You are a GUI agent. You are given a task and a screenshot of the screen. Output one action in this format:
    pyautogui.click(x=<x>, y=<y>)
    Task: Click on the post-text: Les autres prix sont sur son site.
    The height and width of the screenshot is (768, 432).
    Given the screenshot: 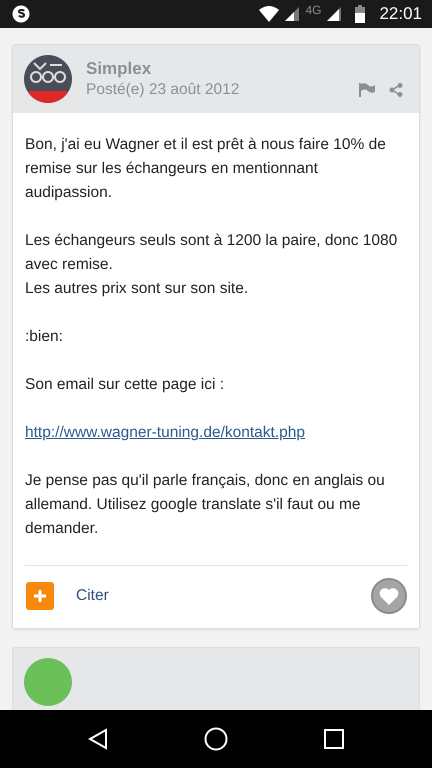 What is the action you would take?
    pyautogui.click(x=137, y=289)
    